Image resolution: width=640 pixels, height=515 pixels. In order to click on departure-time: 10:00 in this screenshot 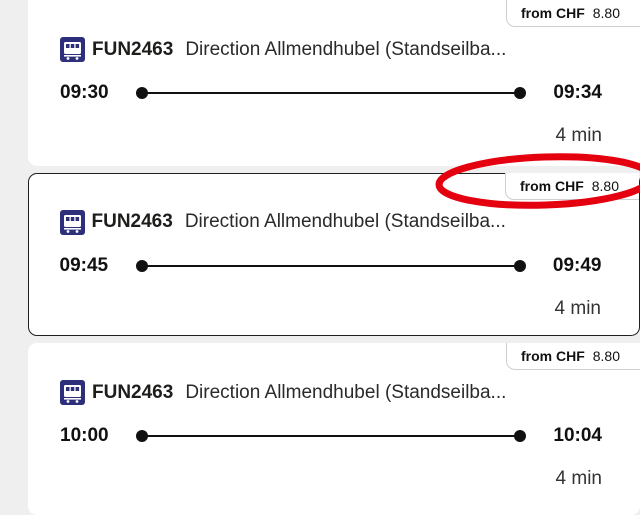, I will do `click(84, 435)`.